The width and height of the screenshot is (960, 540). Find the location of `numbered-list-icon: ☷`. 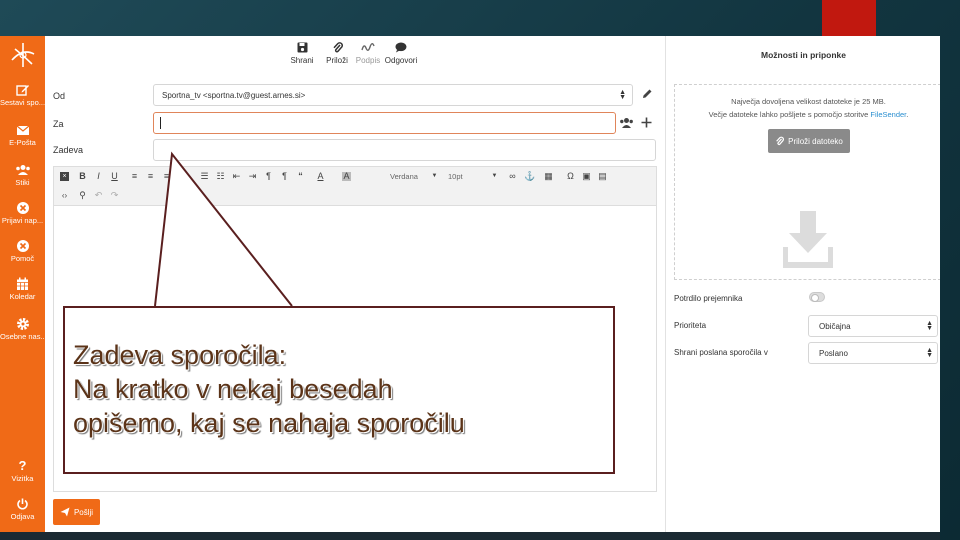

numbered-list-icon: ☷ is located at coordinates (220, 176).